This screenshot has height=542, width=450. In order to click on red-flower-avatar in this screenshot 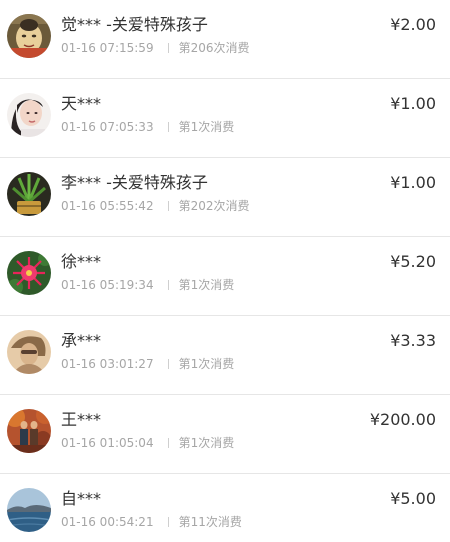, I will do `click(29, 273)`.